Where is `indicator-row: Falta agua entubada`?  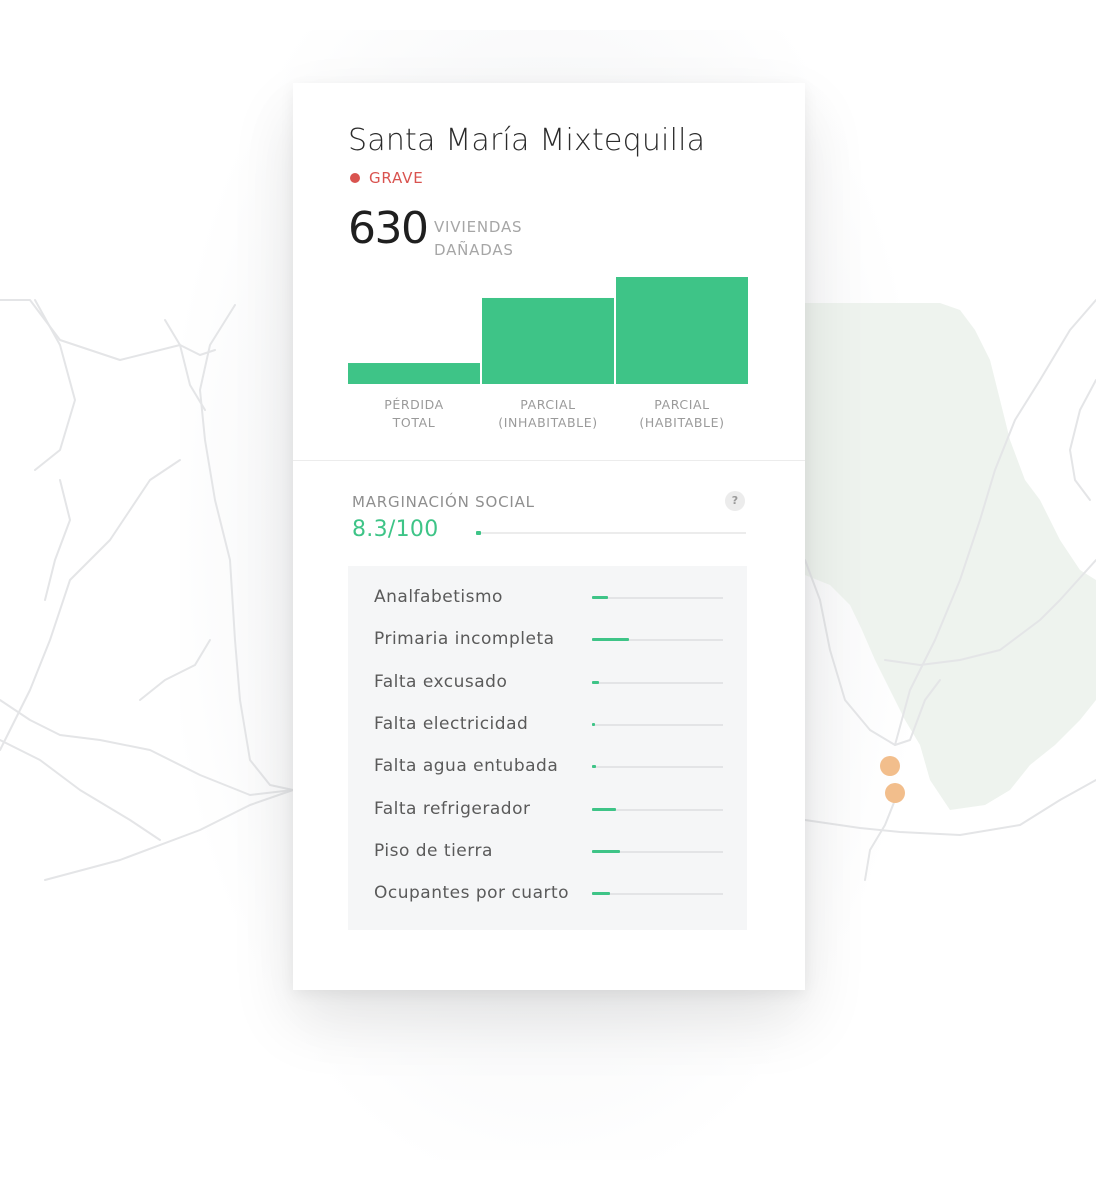 indicator-row: Falta agua entubada is located at coordinates (547, 766).